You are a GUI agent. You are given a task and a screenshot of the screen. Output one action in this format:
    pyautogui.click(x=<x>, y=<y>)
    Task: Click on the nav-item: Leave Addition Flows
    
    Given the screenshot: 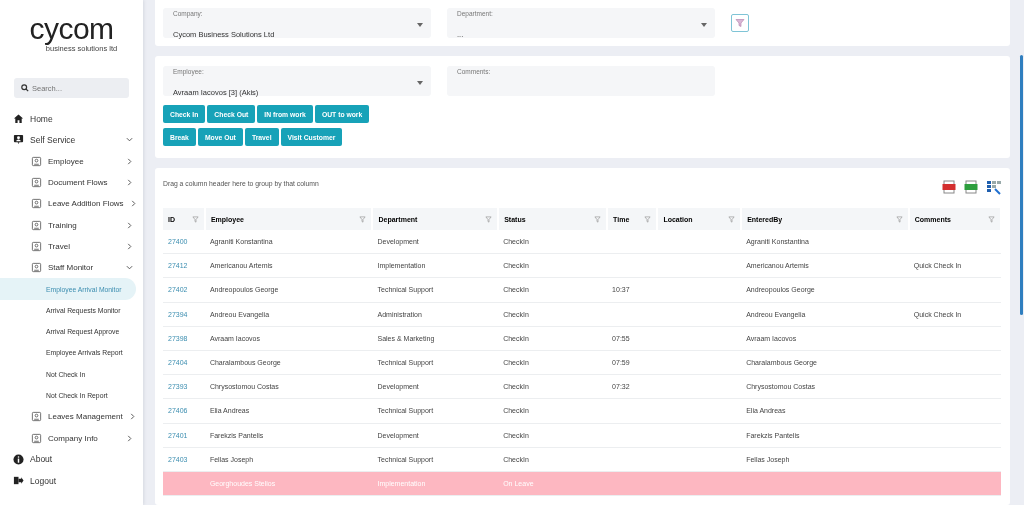 What is the action you would take?
    pyautogui.click(x=71, y=204)
    